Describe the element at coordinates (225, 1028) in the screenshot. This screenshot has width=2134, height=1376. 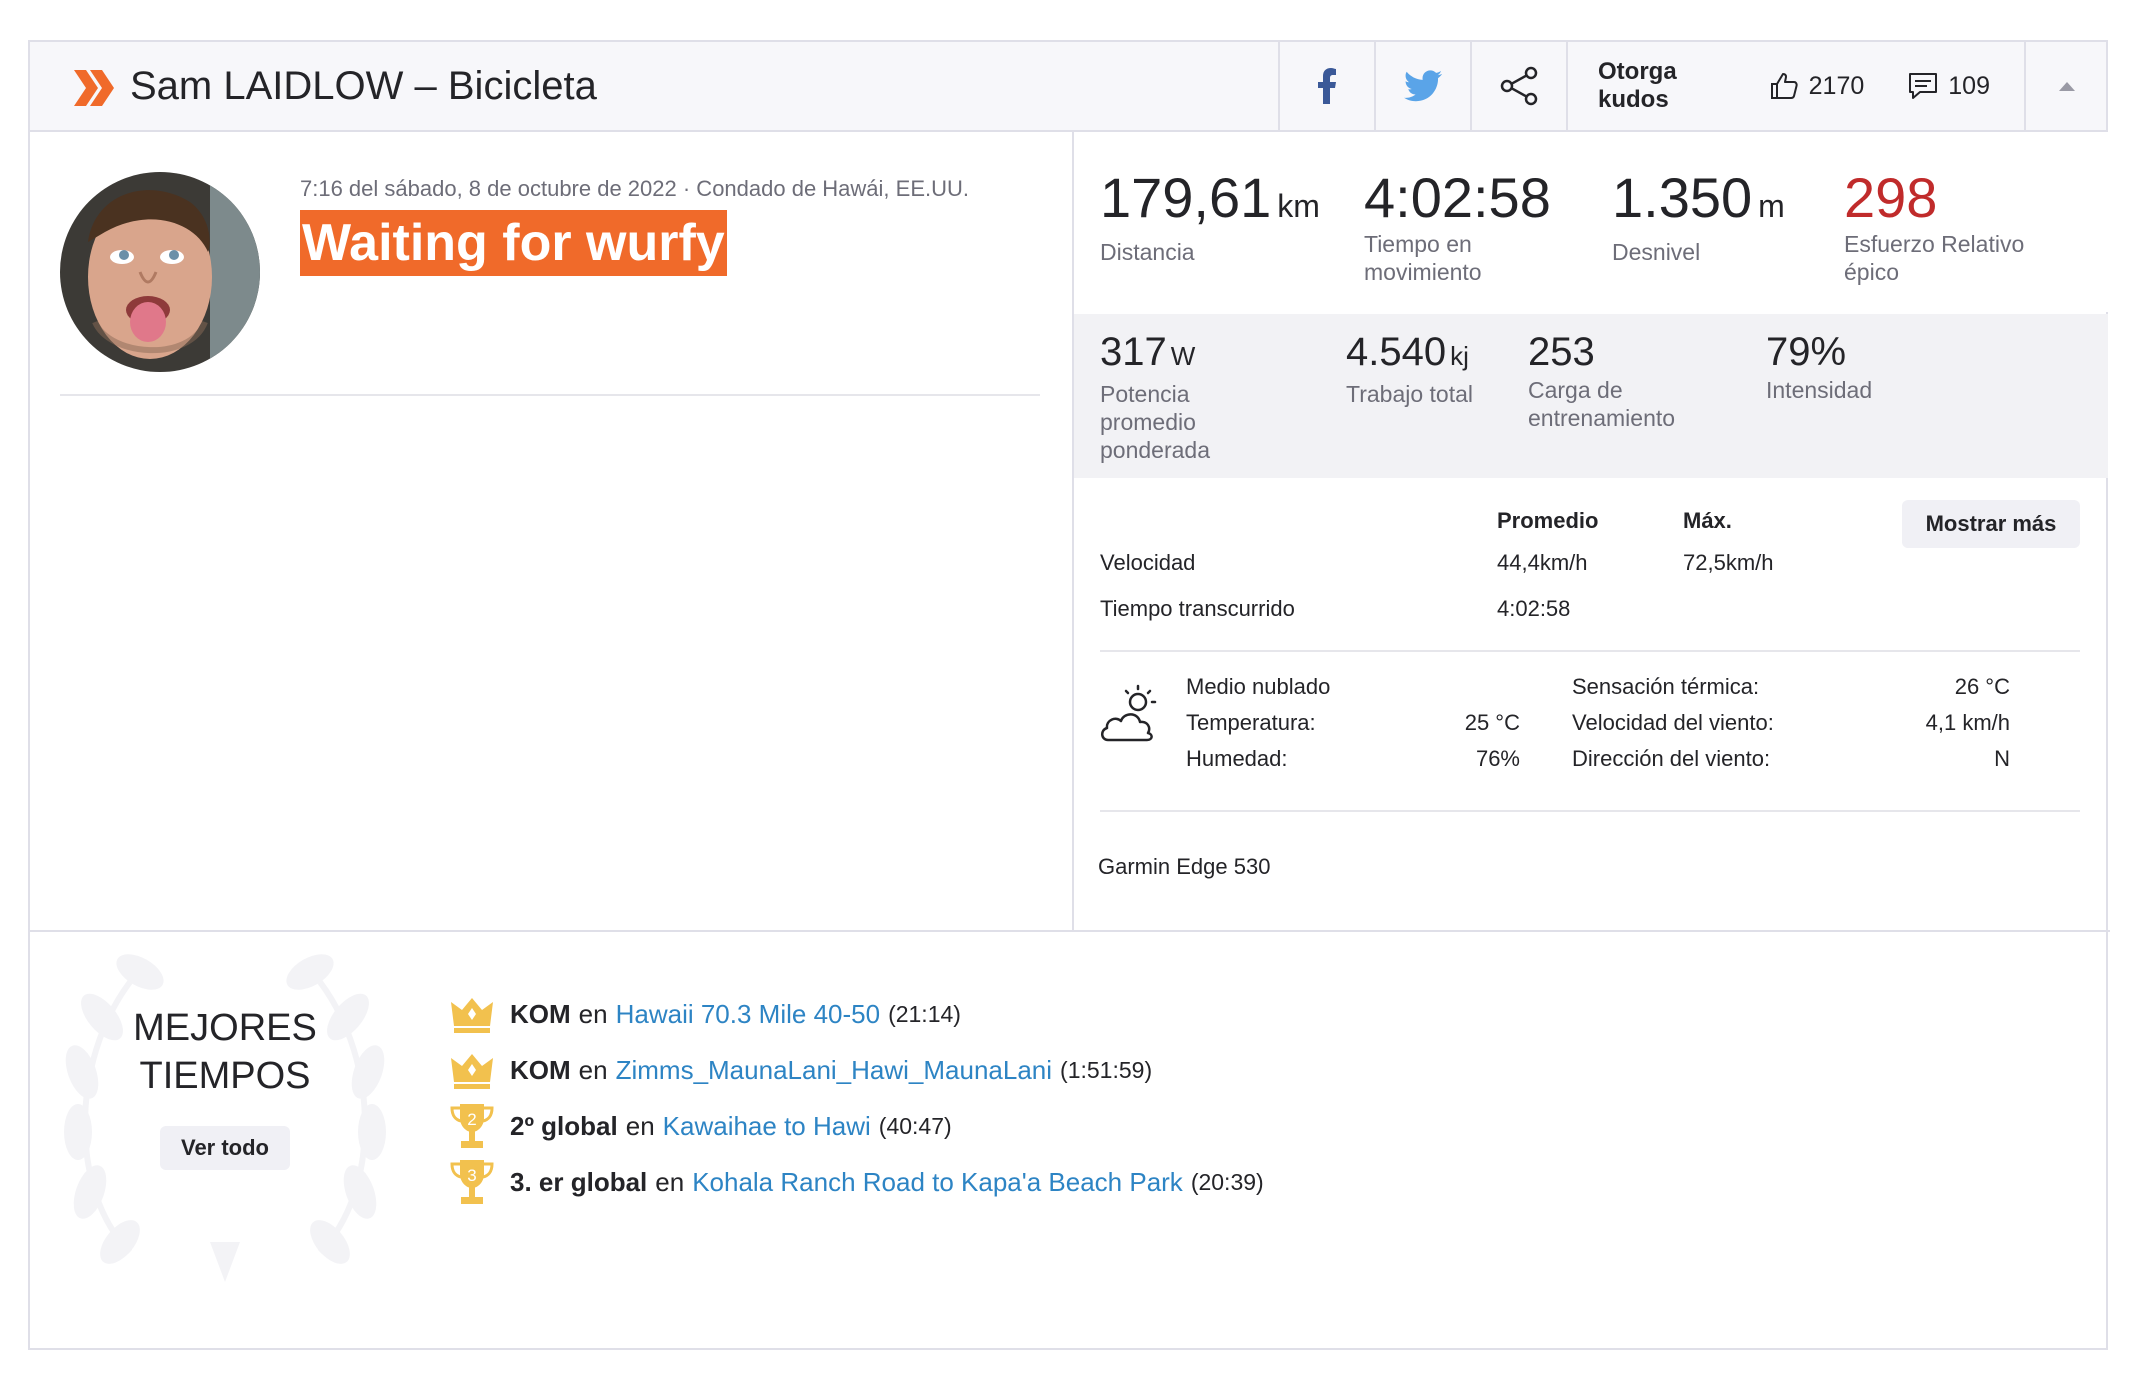
I see `best-efforts-title-line1: MEJORES` at that location.